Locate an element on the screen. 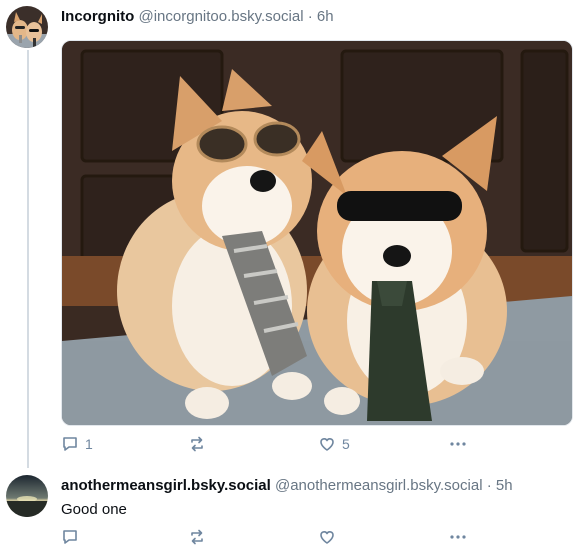 The height and width of the screenshot is (551, 585). corgi-avatar-icon is located at coordinates (27, 27).